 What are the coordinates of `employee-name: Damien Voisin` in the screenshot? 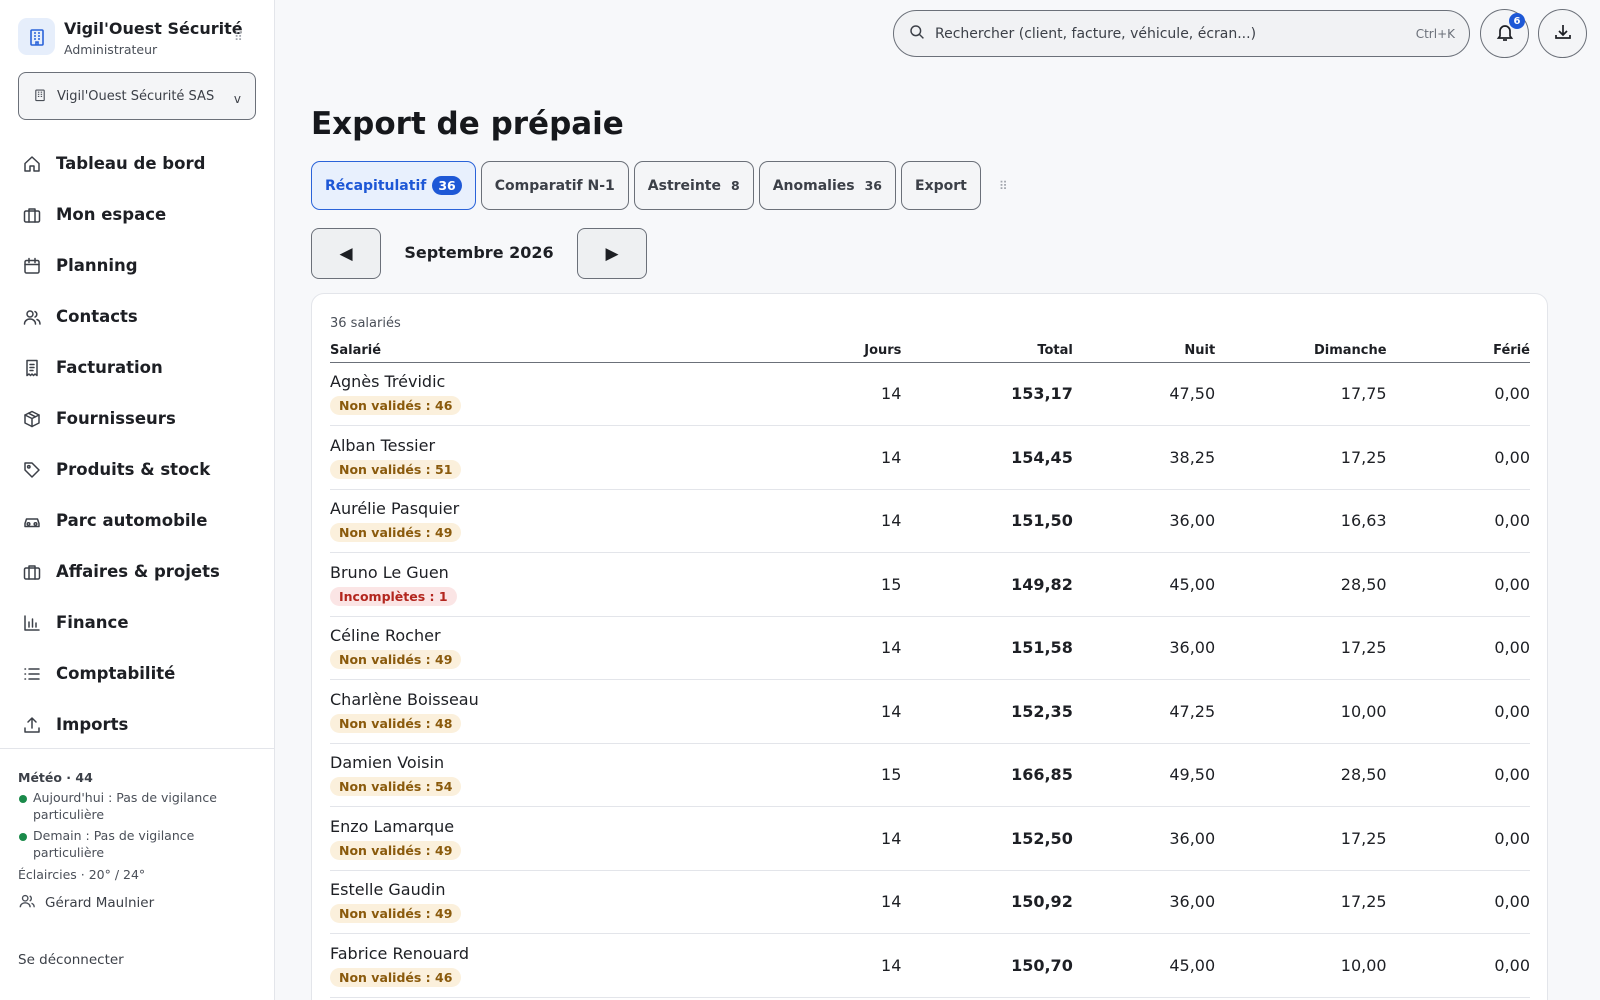 It's located at (535, 762).